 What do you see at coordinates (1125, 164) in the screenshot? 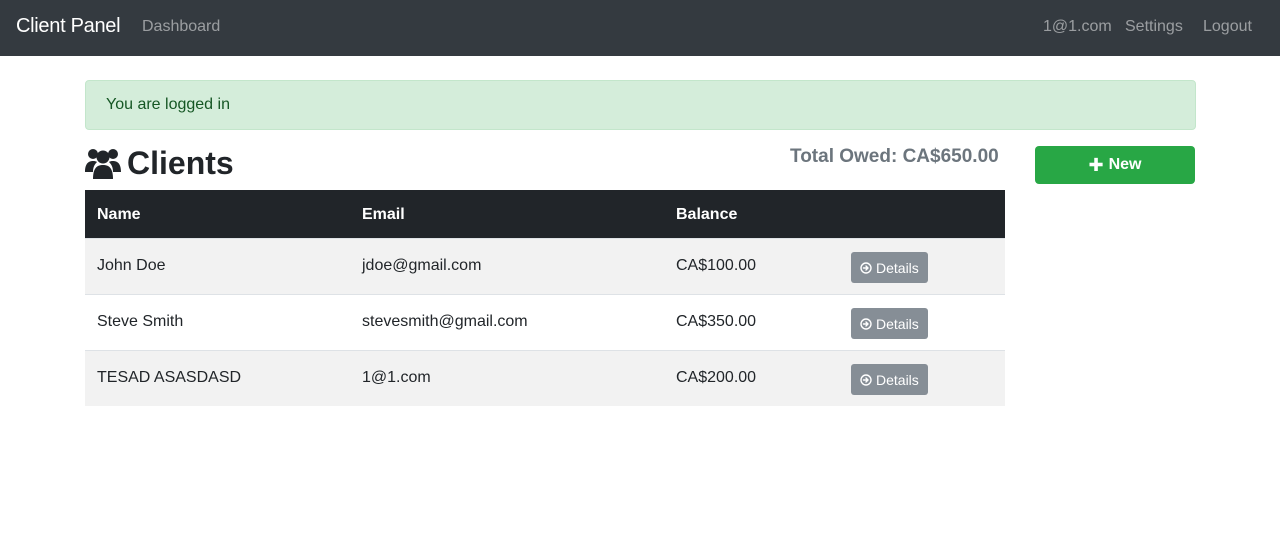
I see `new-button-label: New` at bounding box center [1125, 164].